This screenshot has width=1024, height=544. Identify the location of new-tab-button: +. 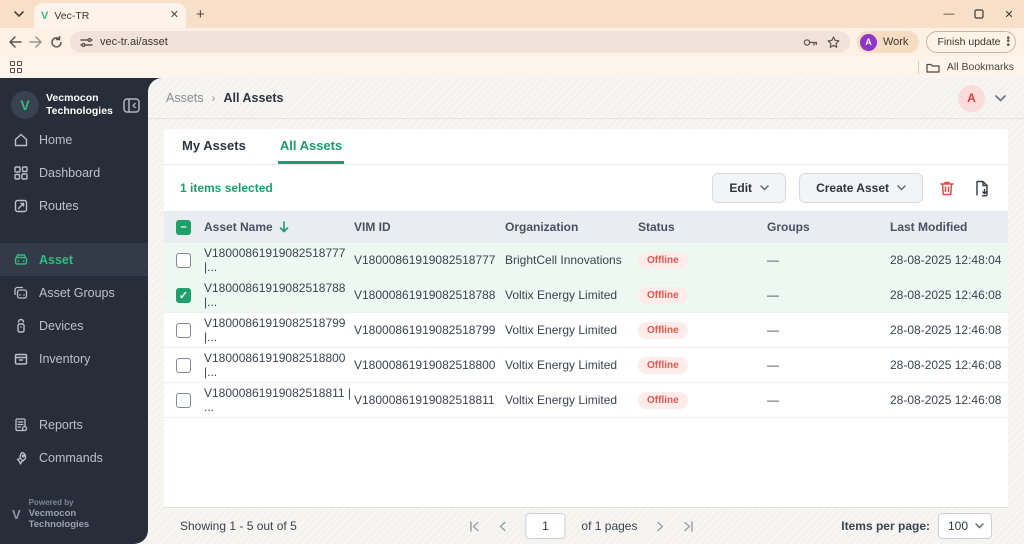
(200, 14).